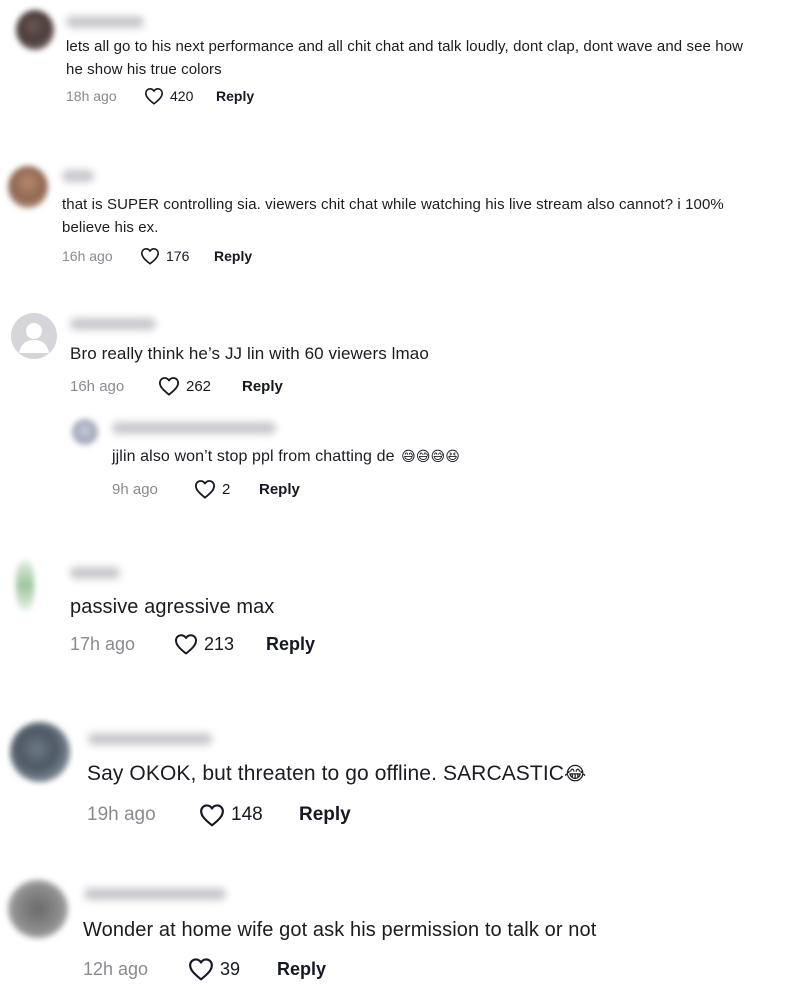 The image size is (800, 1000). What do you see at coordinates (121, 814) in the screenshot?
I see `timestamp: 19h ago` at bounding box center [121, 814].